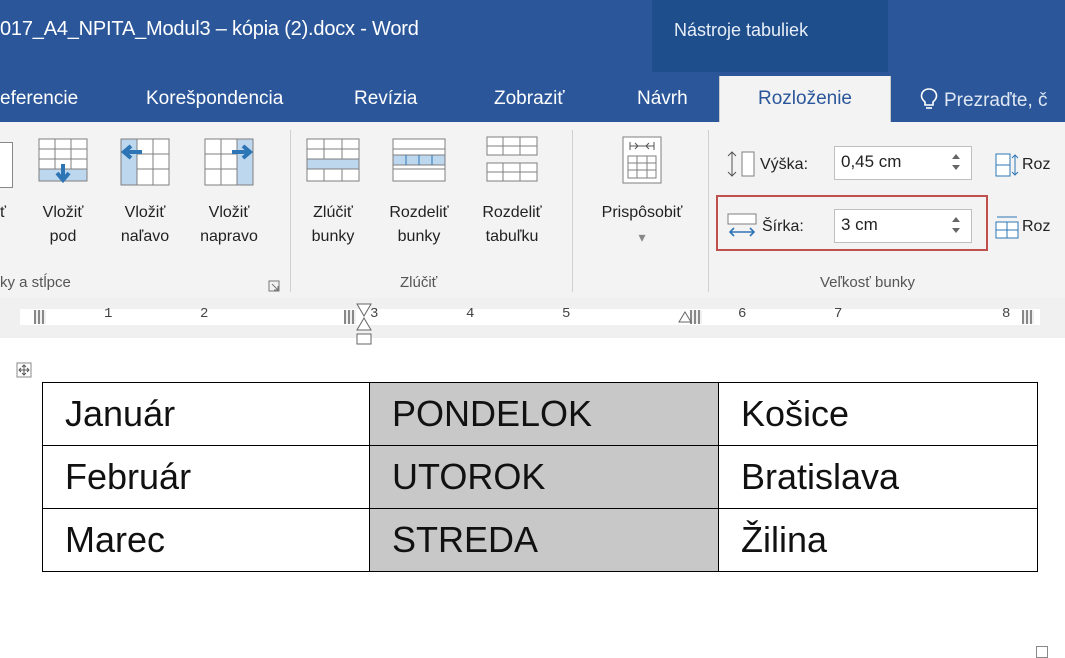 This screenshot has width=1065, height=658. What do you see at coordinates (385, 99) in the screenshot?
I see `tab-review: Revízia` at bounding box center [385, 99].